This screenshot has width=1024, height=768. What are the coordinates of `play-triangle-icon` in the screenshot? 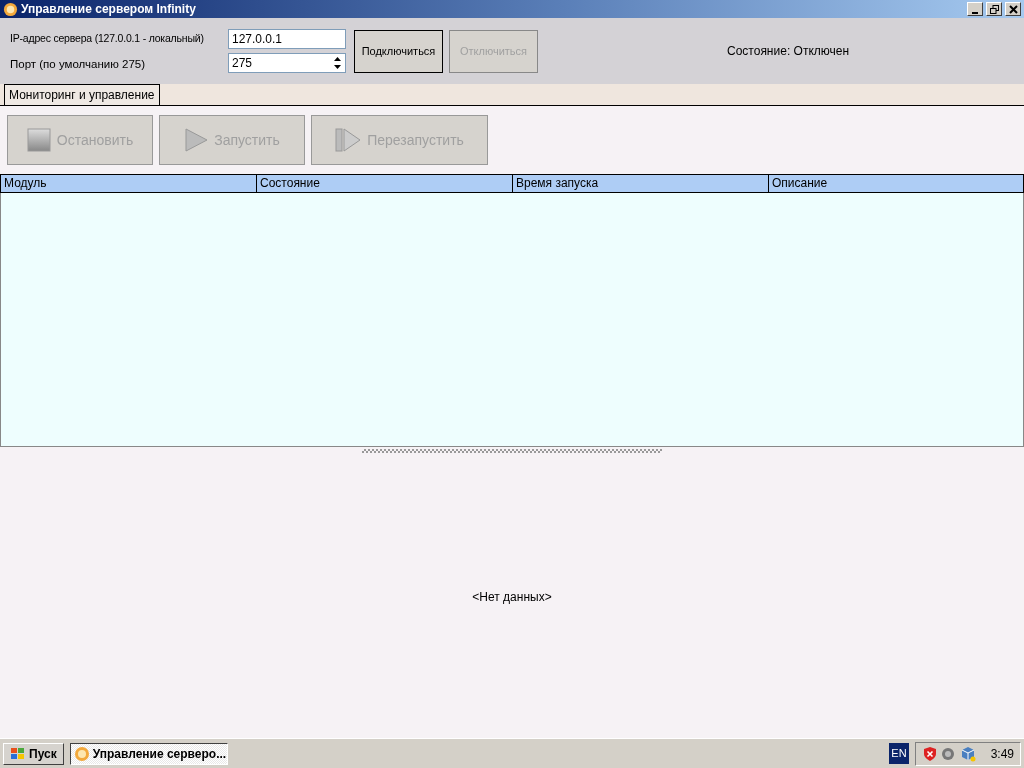 It's located at (196, 140).